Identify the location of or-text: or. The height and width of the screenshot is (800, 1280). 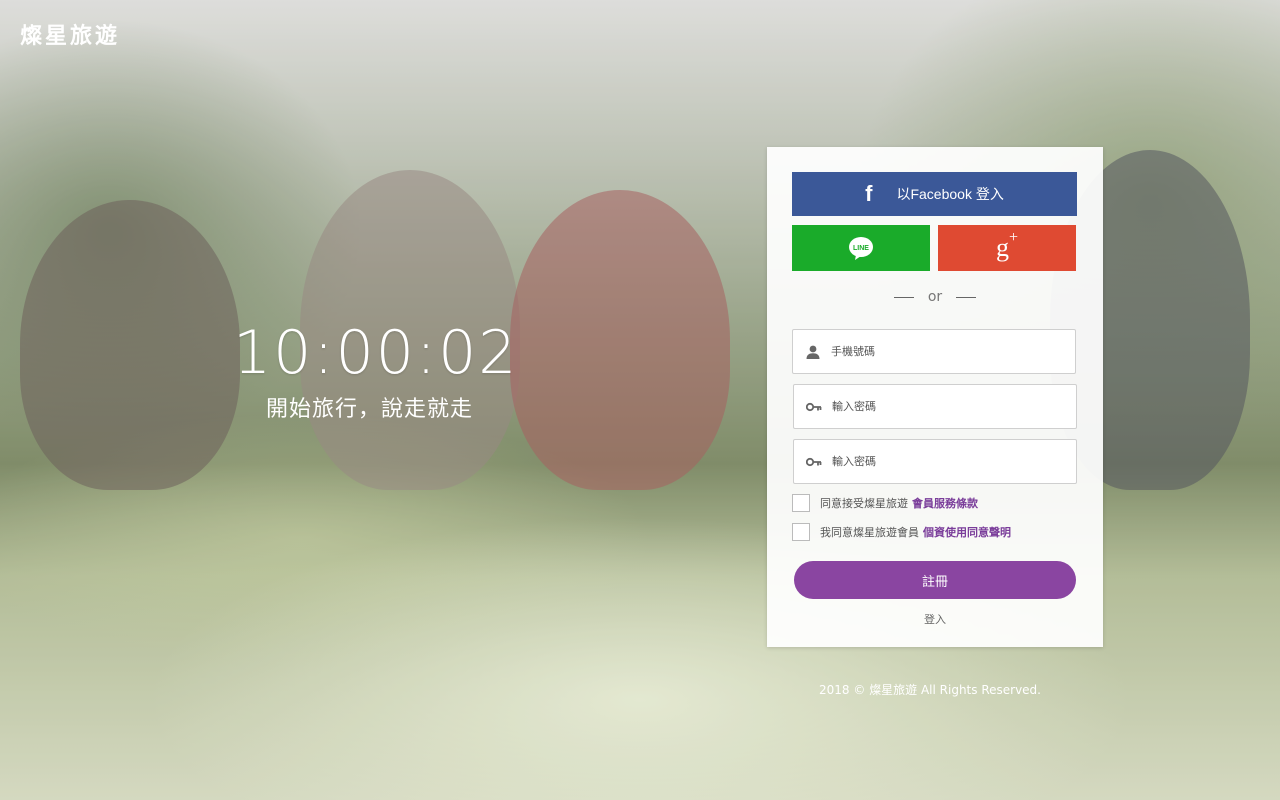
(935, 297).